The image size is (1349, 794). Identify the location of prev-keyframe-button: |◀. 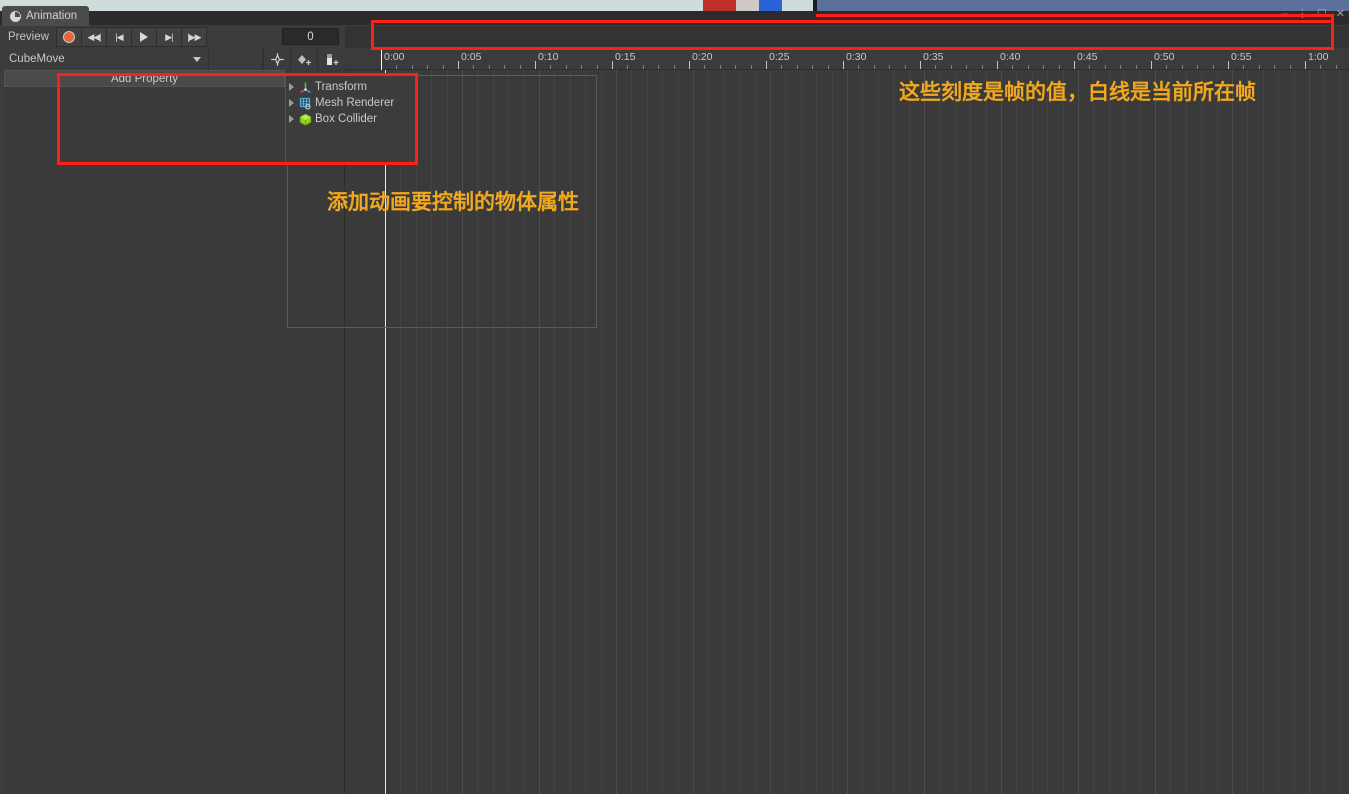
(118, 37).